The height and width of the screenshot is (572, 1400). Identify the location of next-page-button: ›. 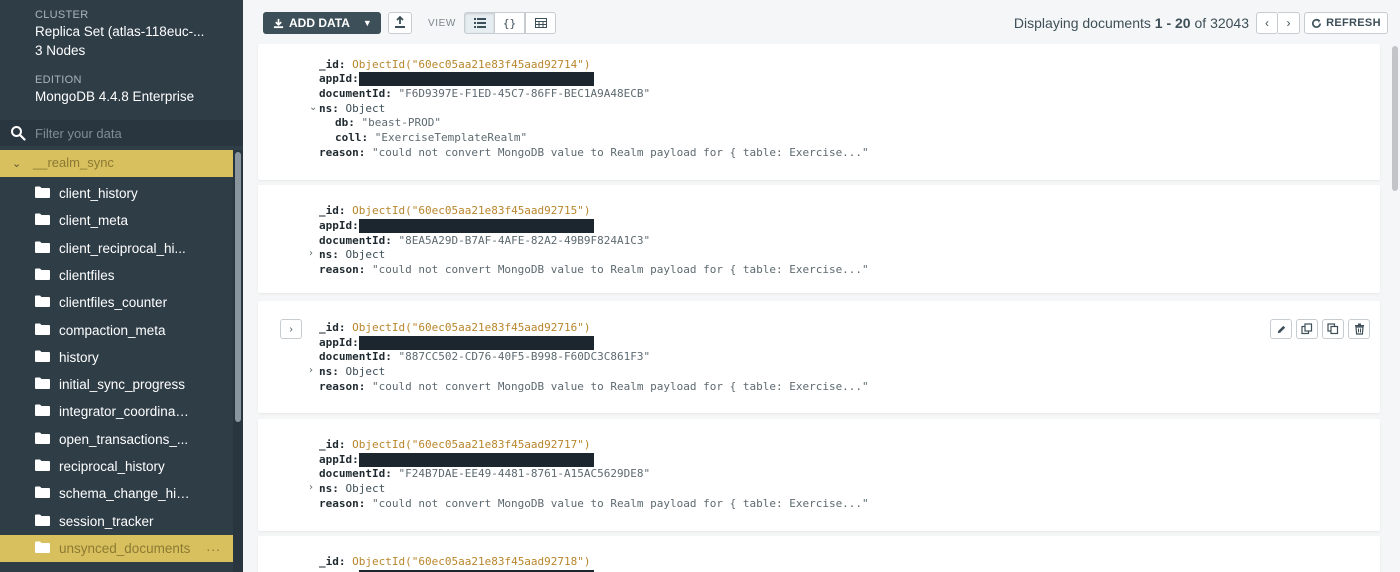
(1289, 23).